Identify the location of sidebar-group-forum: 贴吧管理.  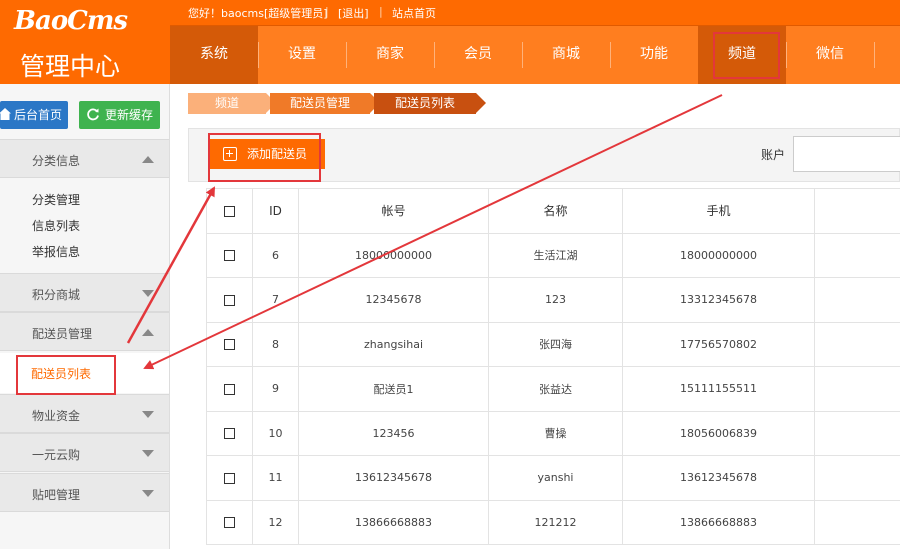
(84, 492).